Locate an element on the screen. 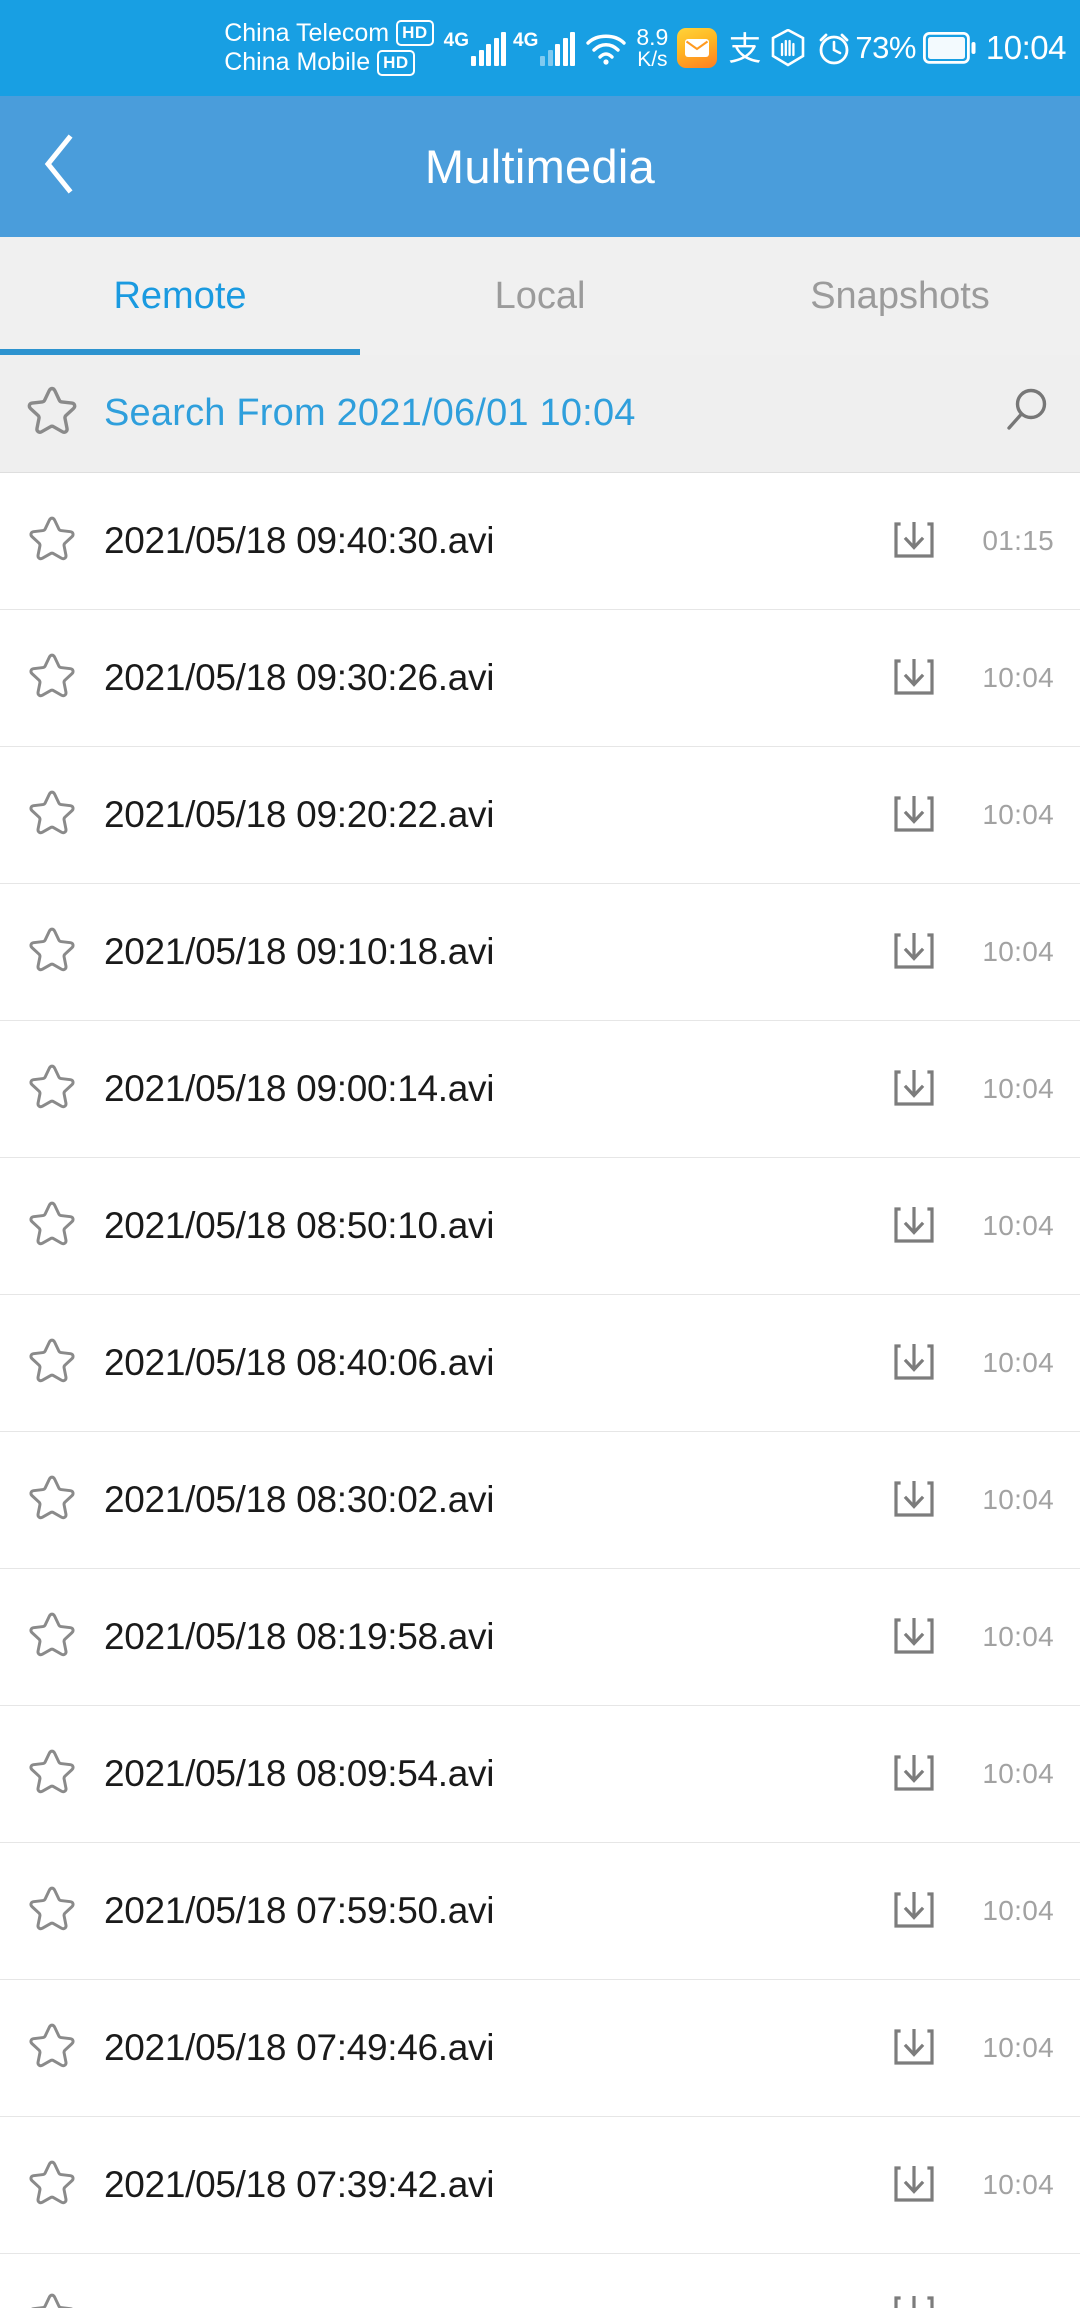 This screenshot has width=1080, height=2310. table-row: 2021/05/18 08:09:54.avi 10:04 is located at coordinates (540, 1774).